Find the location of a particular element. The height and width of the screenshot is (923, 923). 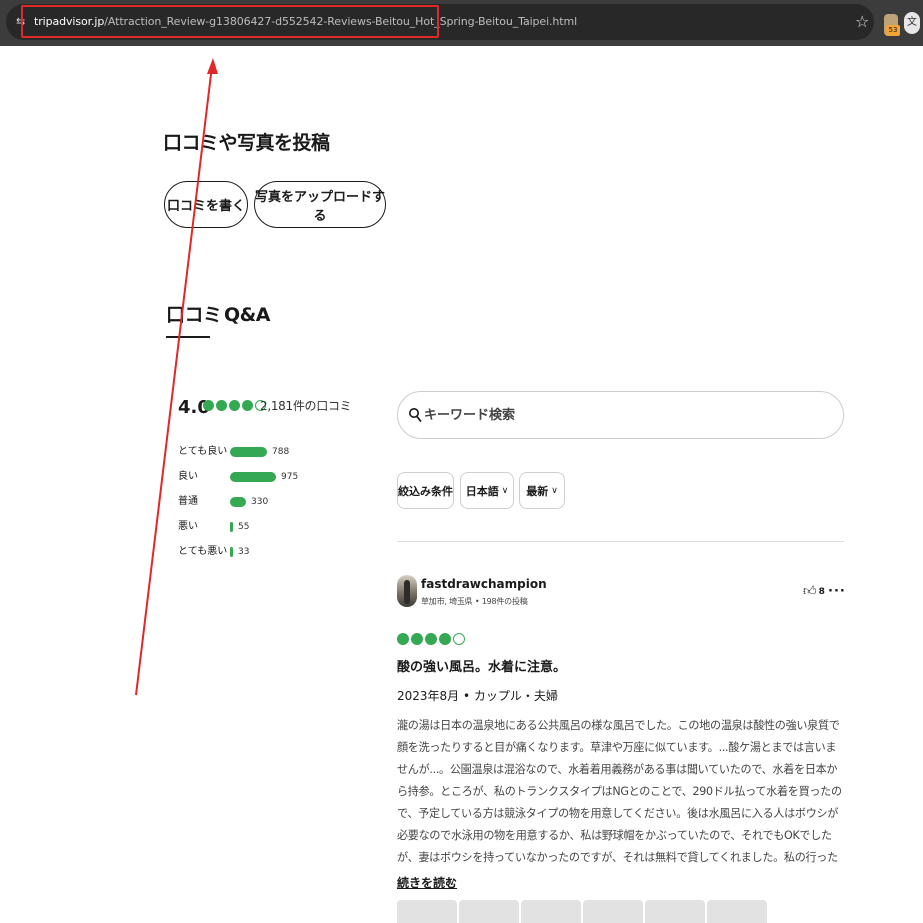

search-icon is located at coordinates (415, 415).